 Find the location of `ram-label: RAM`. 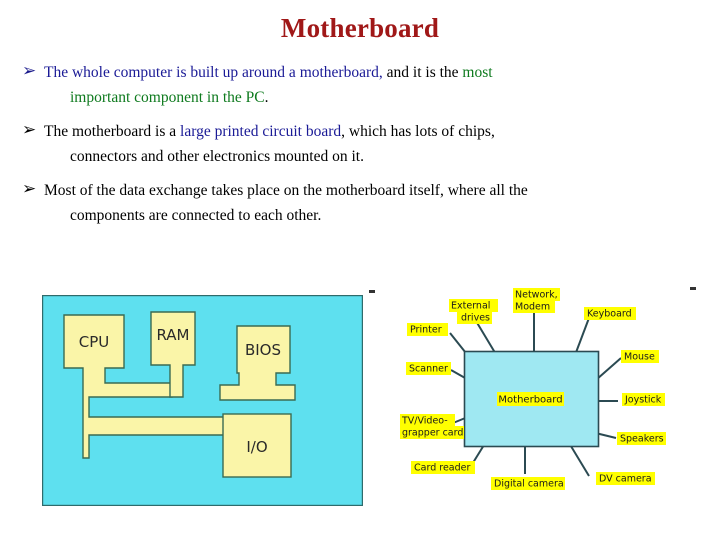

ram-label: RAM is located at coordinates (172, 335).